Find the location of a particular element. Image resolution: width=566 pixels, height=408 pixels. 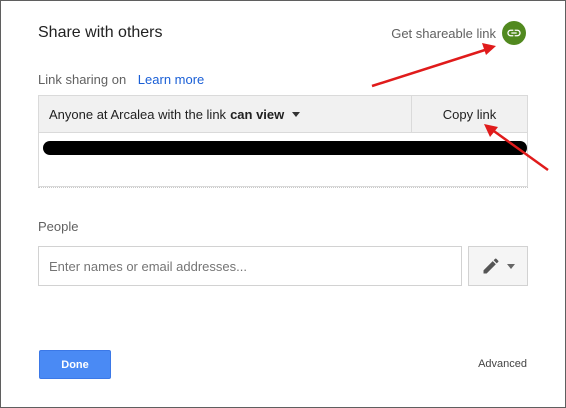

done-button: Done is located at coordinates (75, 364).